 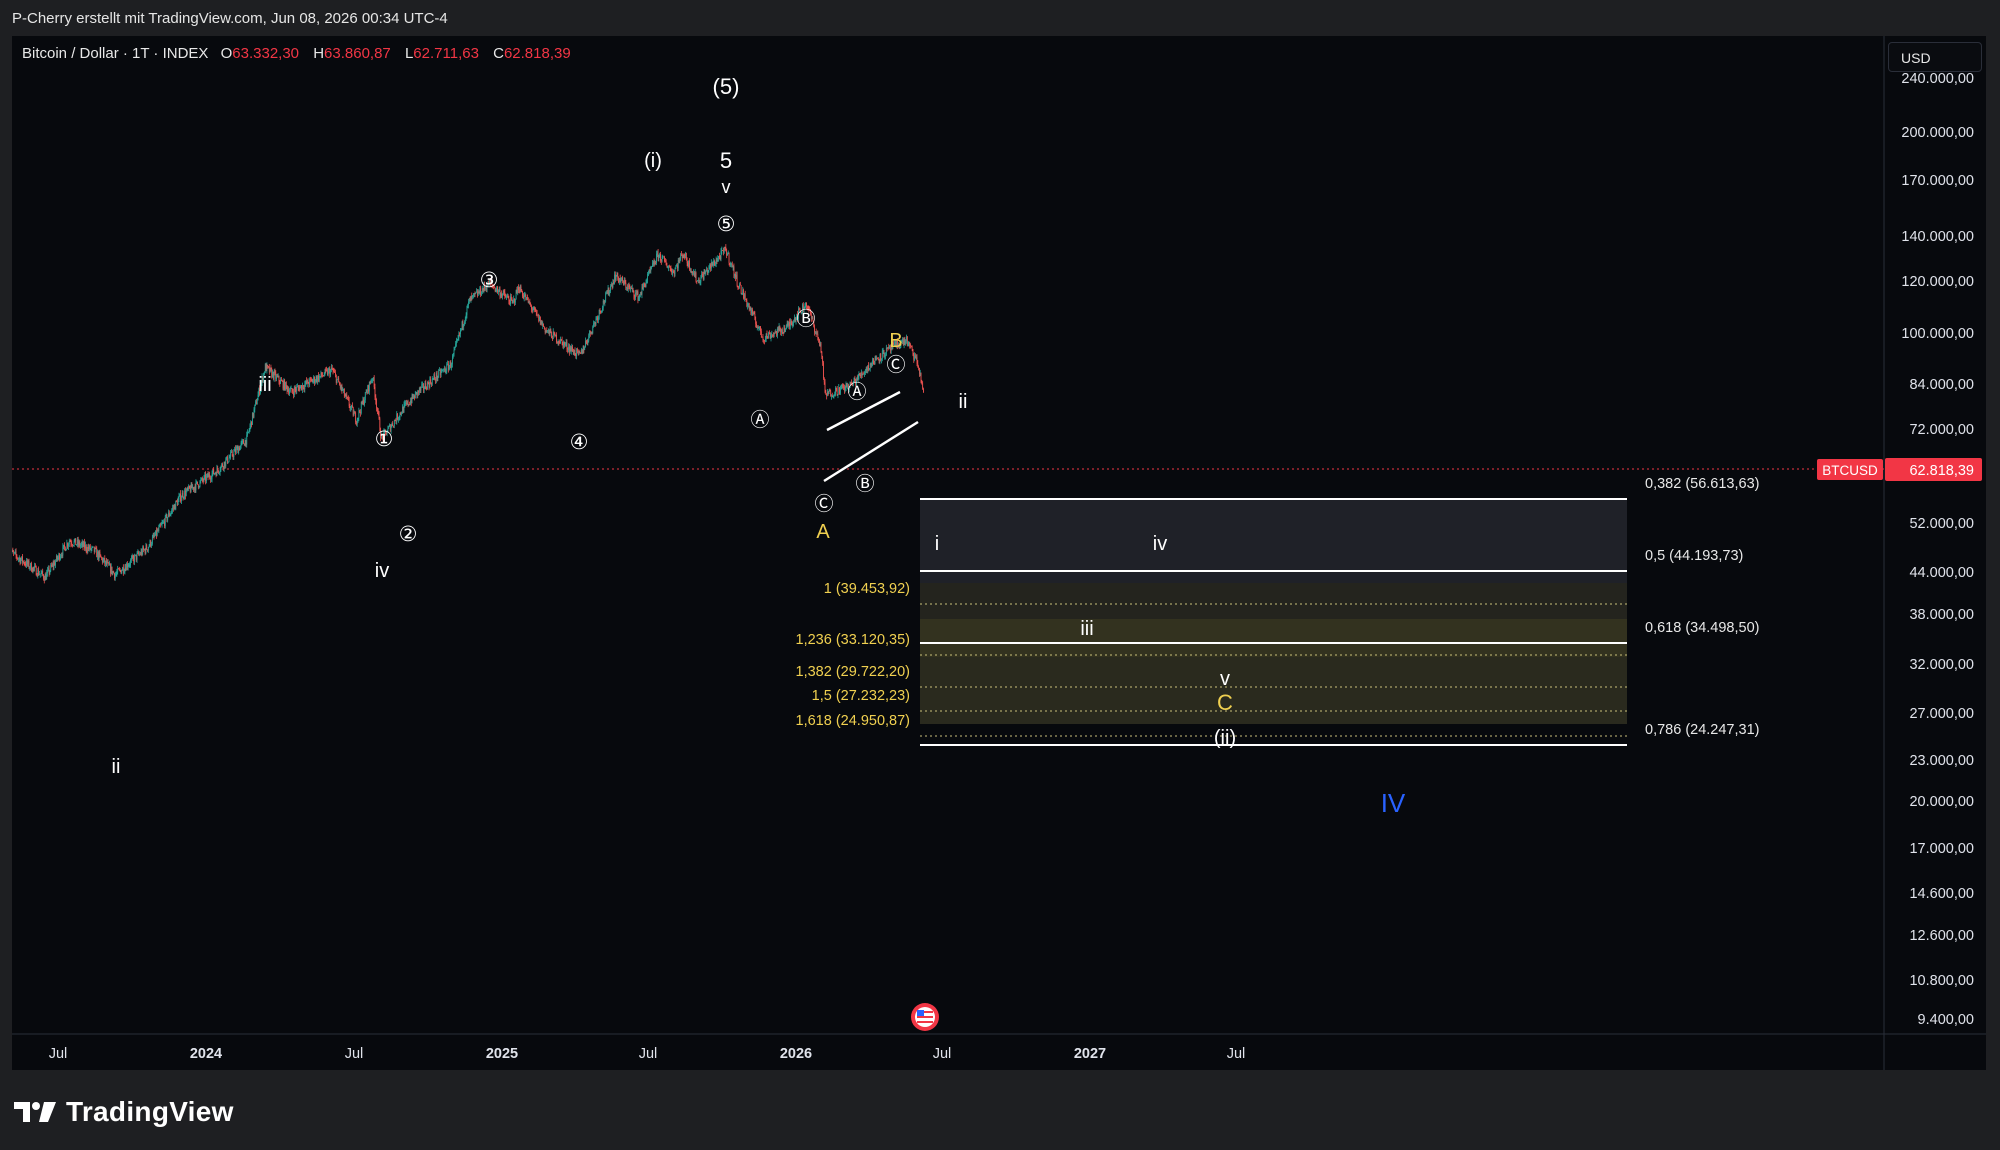 I want to click on price-tick: 20.000,00, so click(x=1941, y=802).